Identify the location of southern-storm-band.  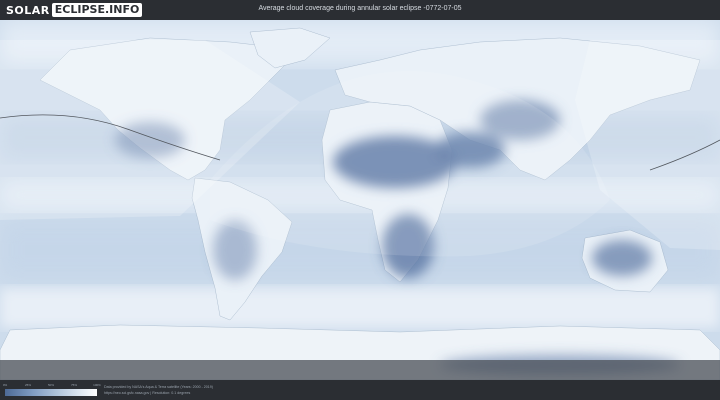
(360, 308).